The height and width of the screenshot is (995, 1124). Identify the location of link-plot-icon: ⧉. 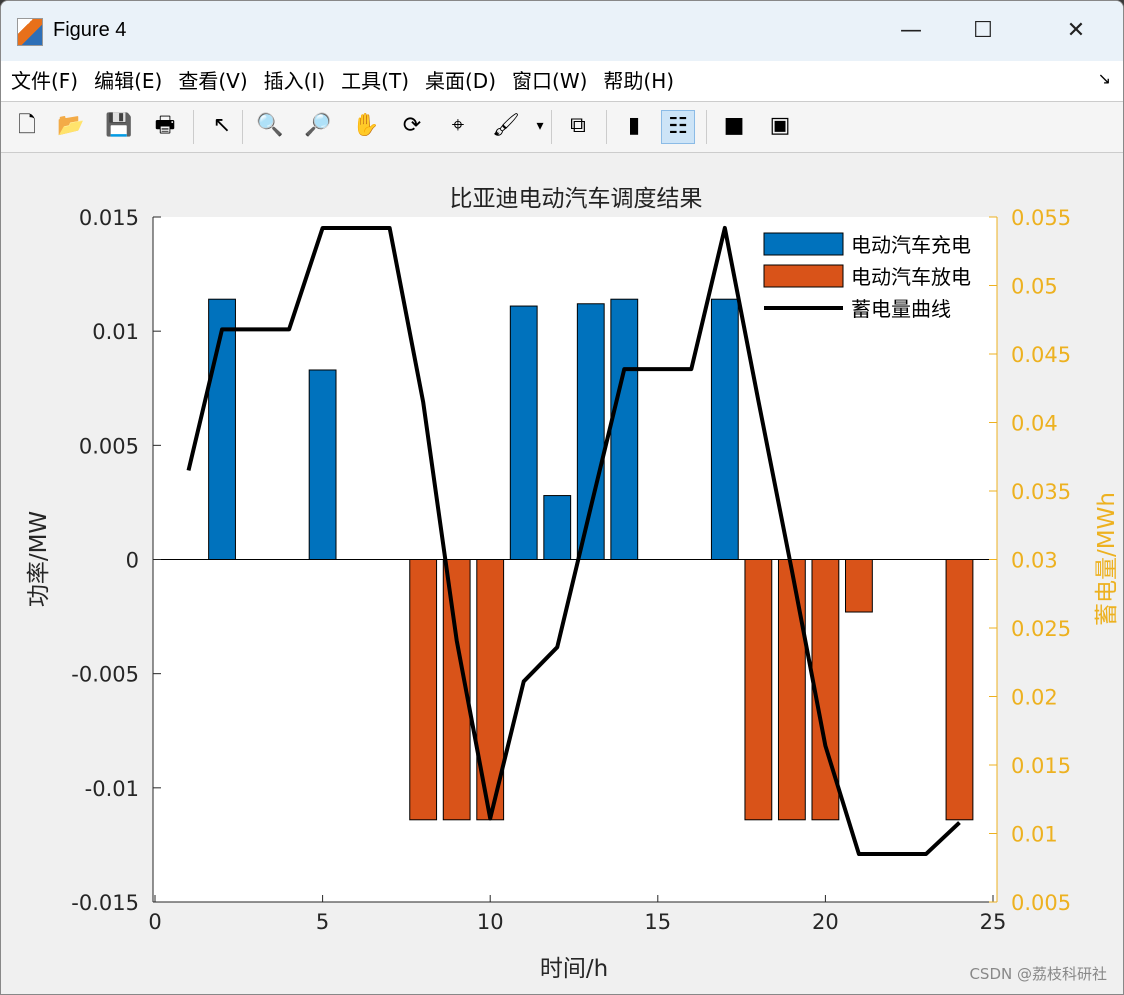
(578, 126).